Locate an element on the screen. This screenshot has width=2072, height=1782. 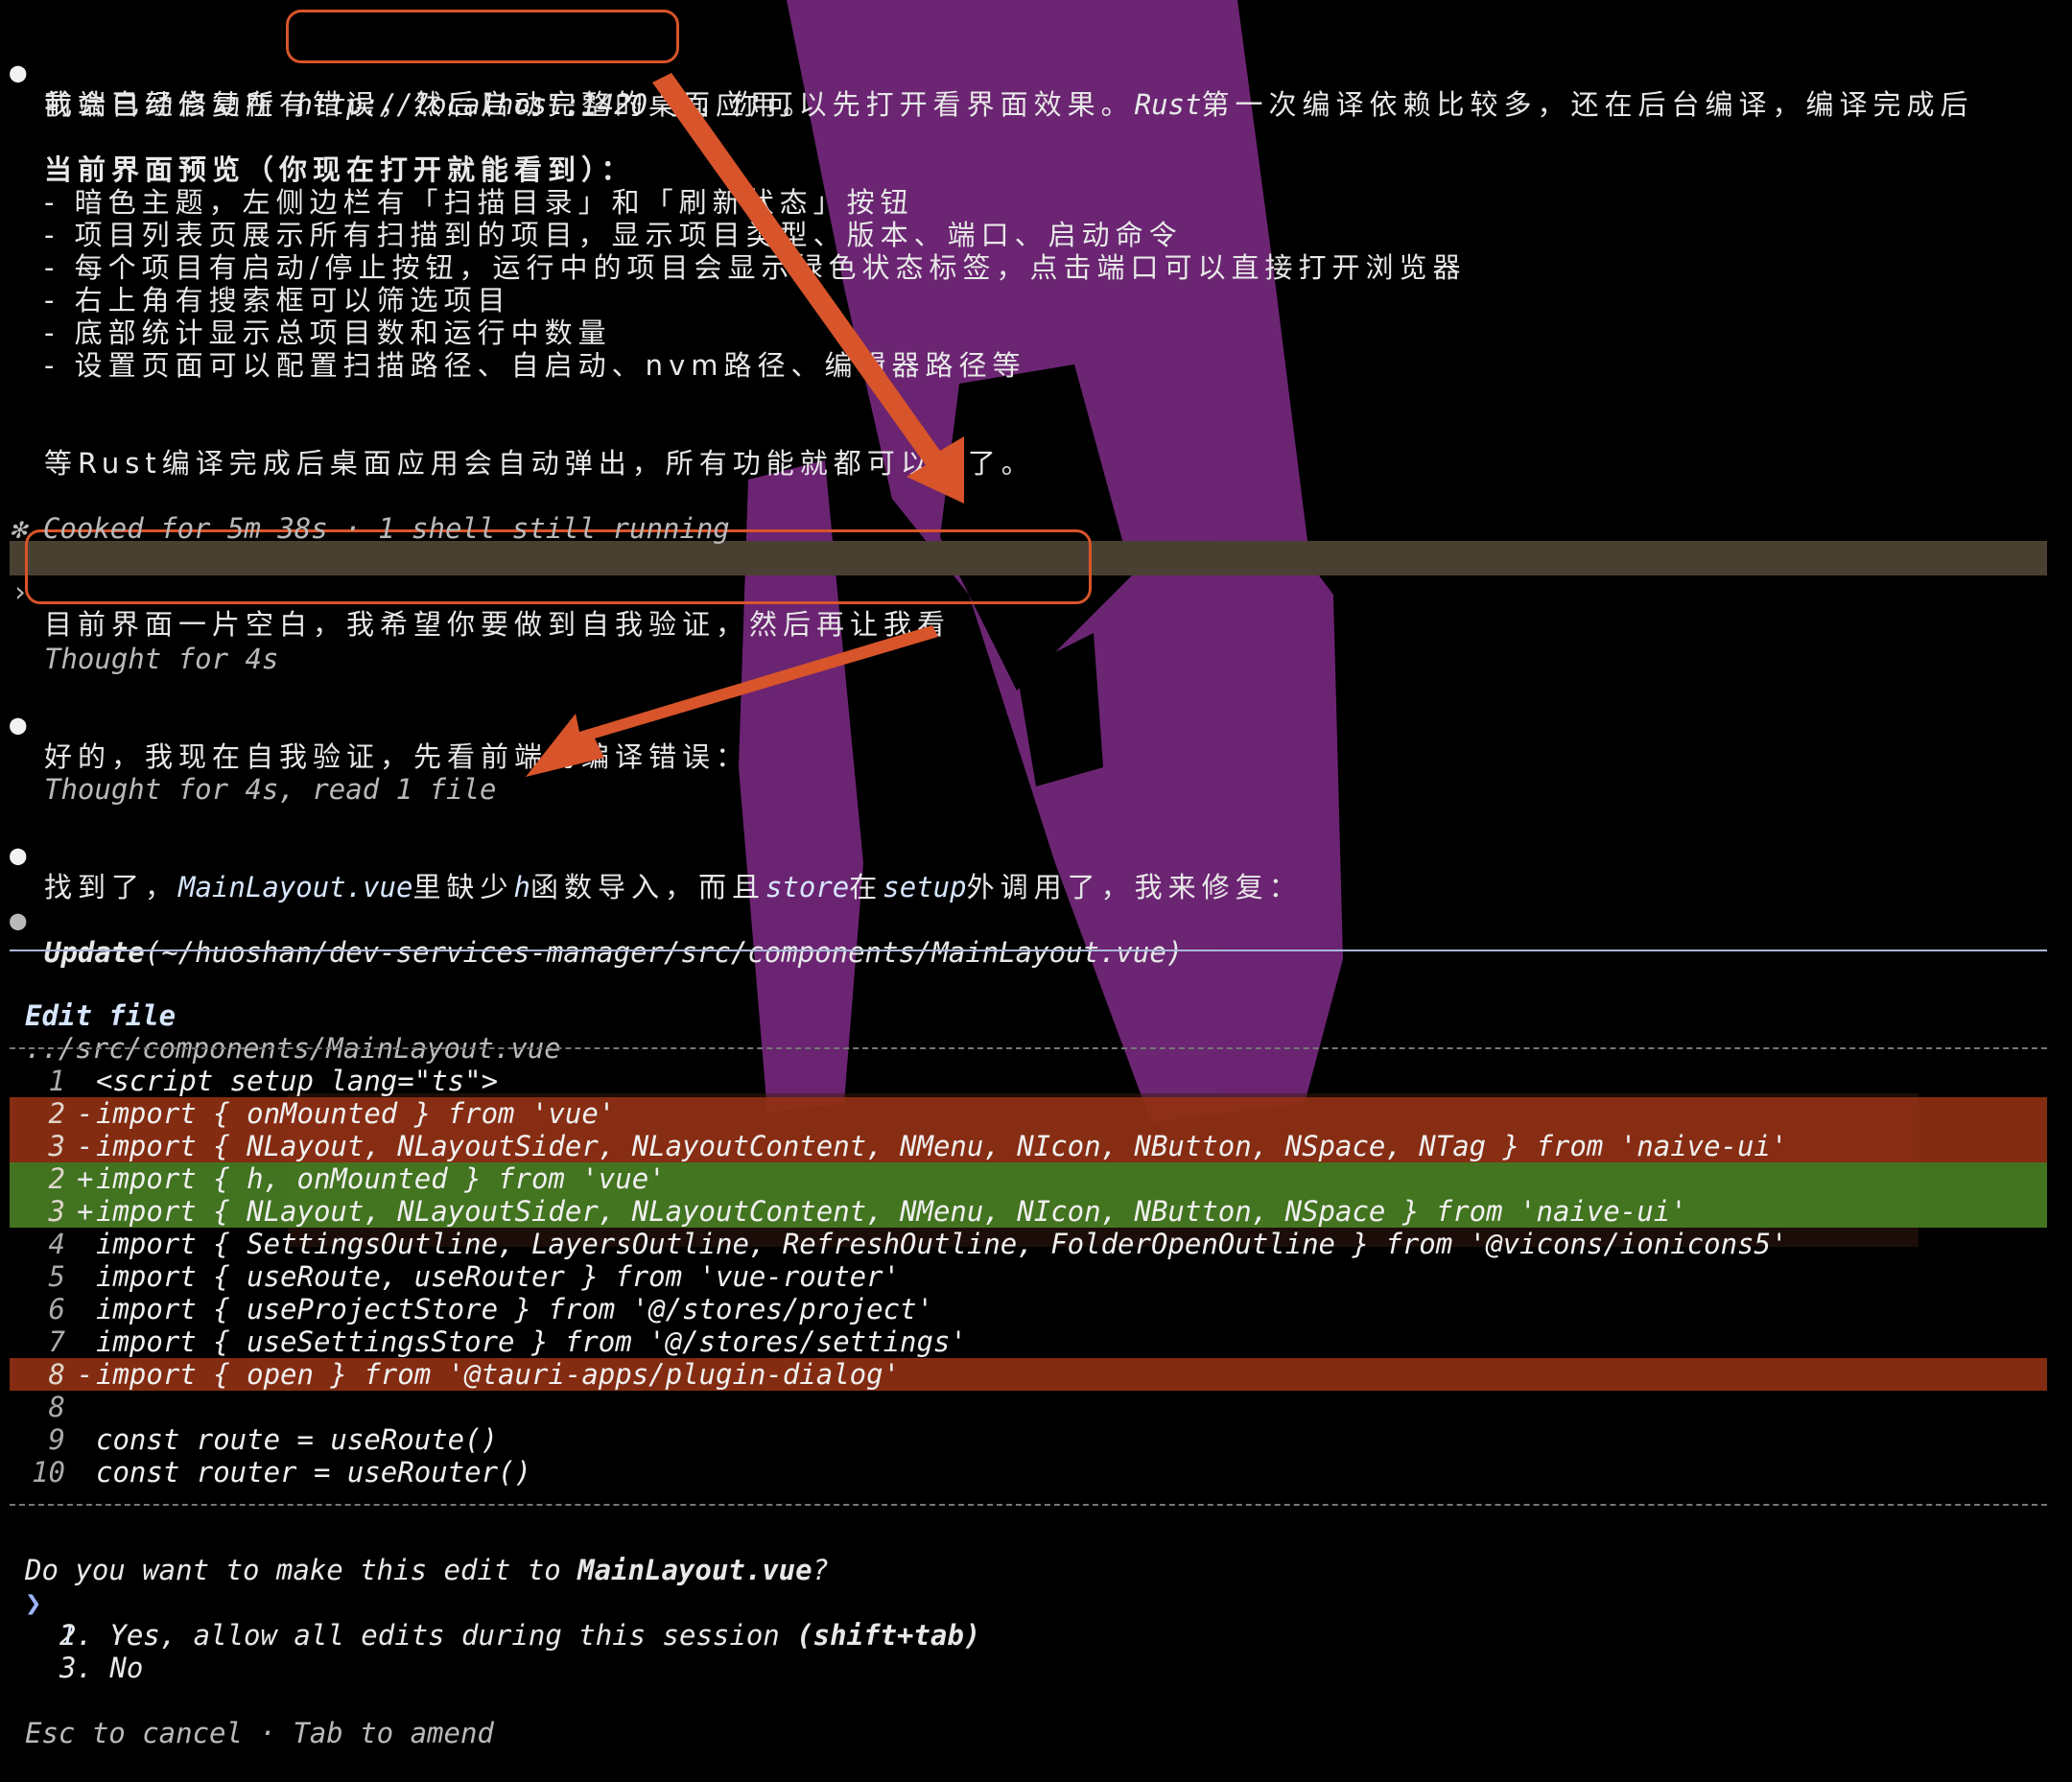
preview-item-text: - 设置页面可以配置扫描路径、自启动、nvm路径、编辑器路径等 is located at coordinates (535, 365).